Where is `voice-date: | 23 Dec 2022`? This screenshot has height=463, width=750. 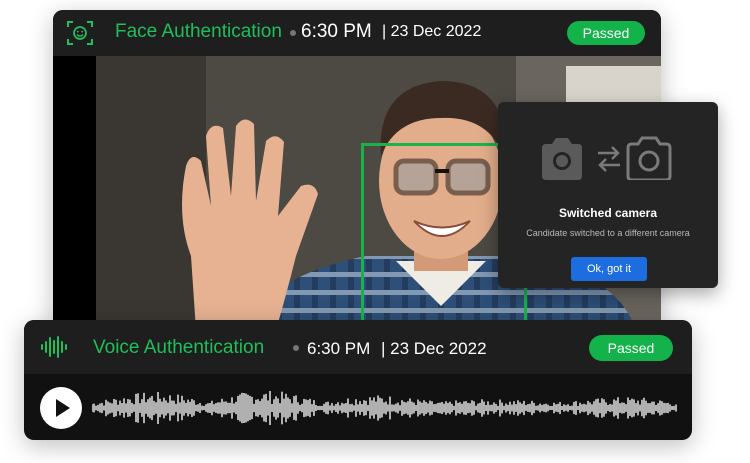 voice-date: | 23 Dec 2022 is located at coordinates (434, 348).